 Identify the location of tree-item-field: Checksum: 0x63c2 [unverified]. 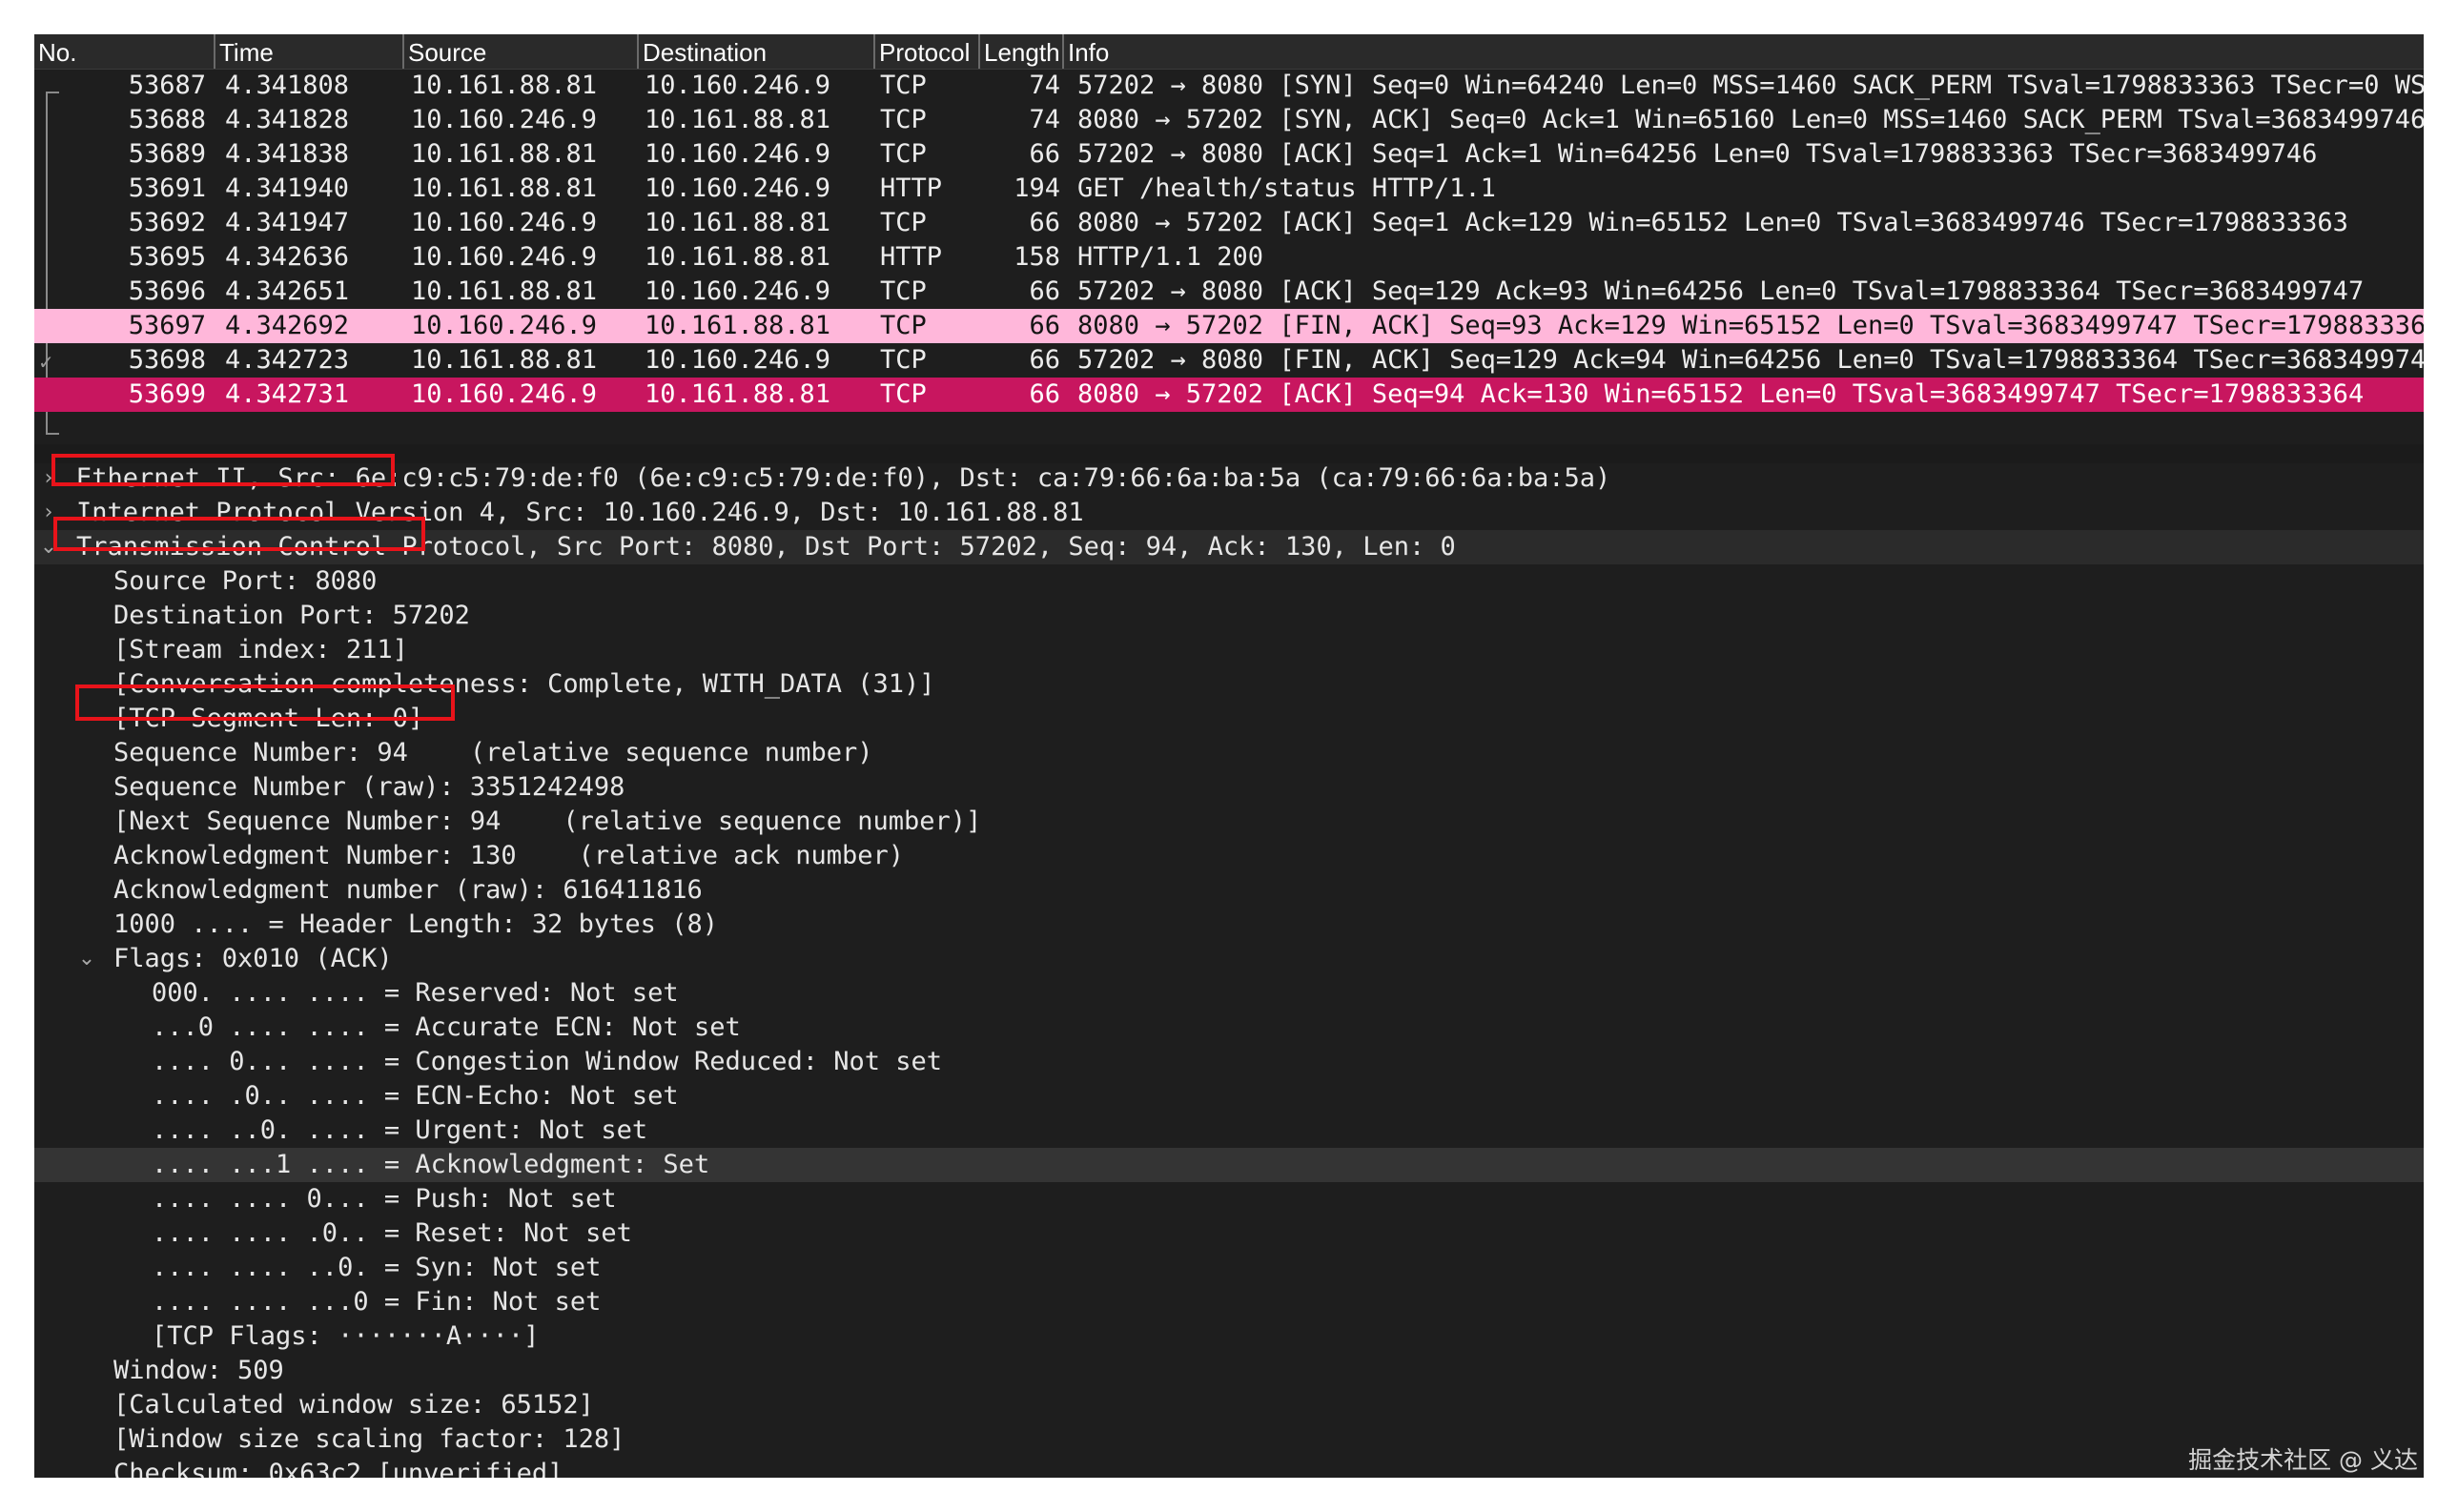
(1229, 1467).